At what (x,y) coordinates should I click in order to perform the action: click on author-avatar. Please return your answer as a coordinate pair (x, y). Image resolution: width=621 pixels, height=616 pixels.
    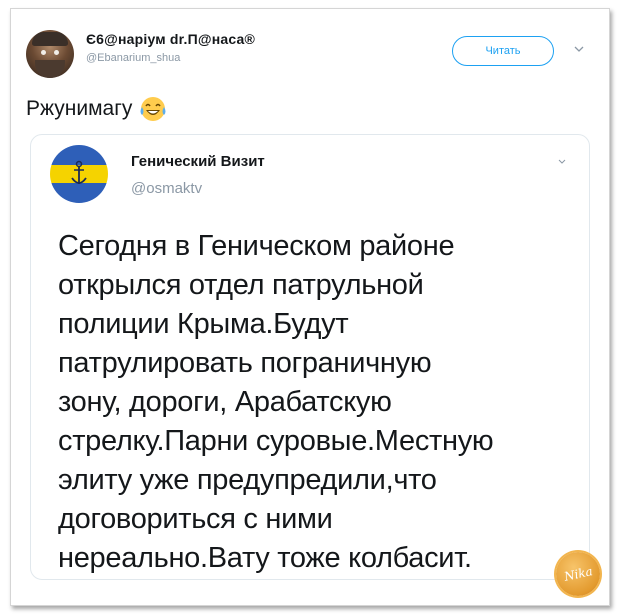
    Looking at the image, I should click on (50, 54).